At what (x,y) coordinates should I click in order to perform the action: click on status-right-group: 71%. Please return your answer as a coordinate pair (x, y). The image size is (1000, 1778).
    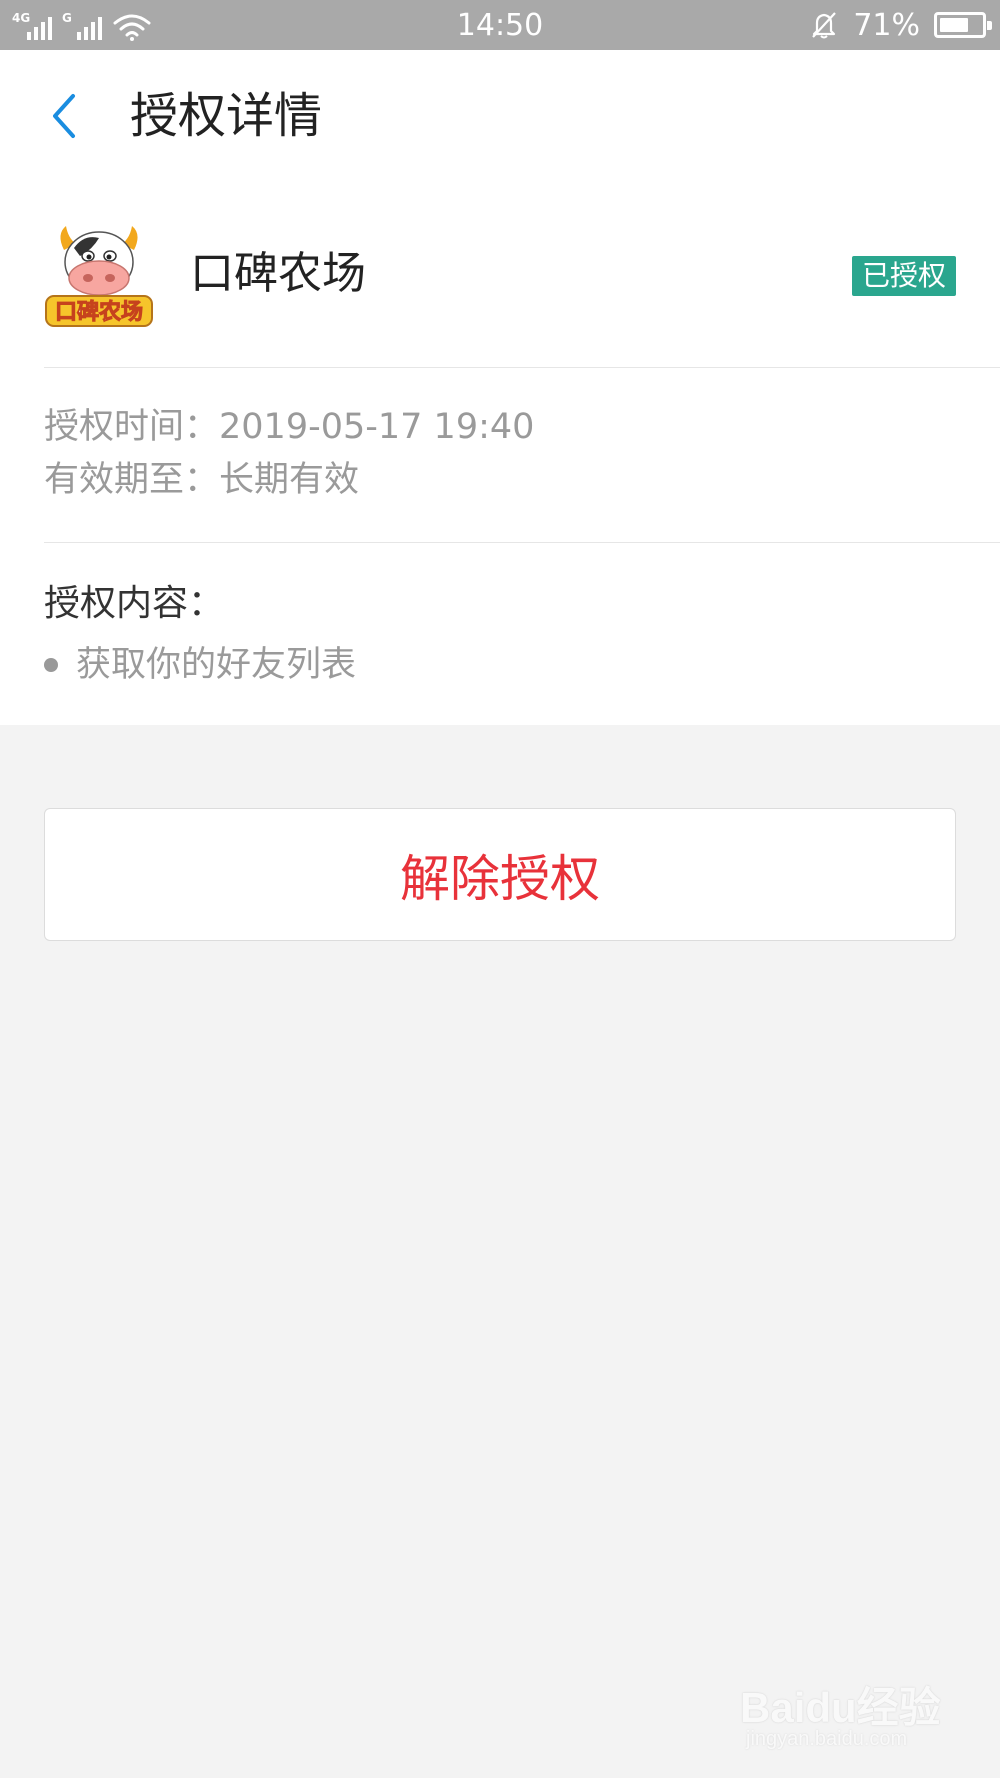
    Looking at the image, I should click on (900, 25).